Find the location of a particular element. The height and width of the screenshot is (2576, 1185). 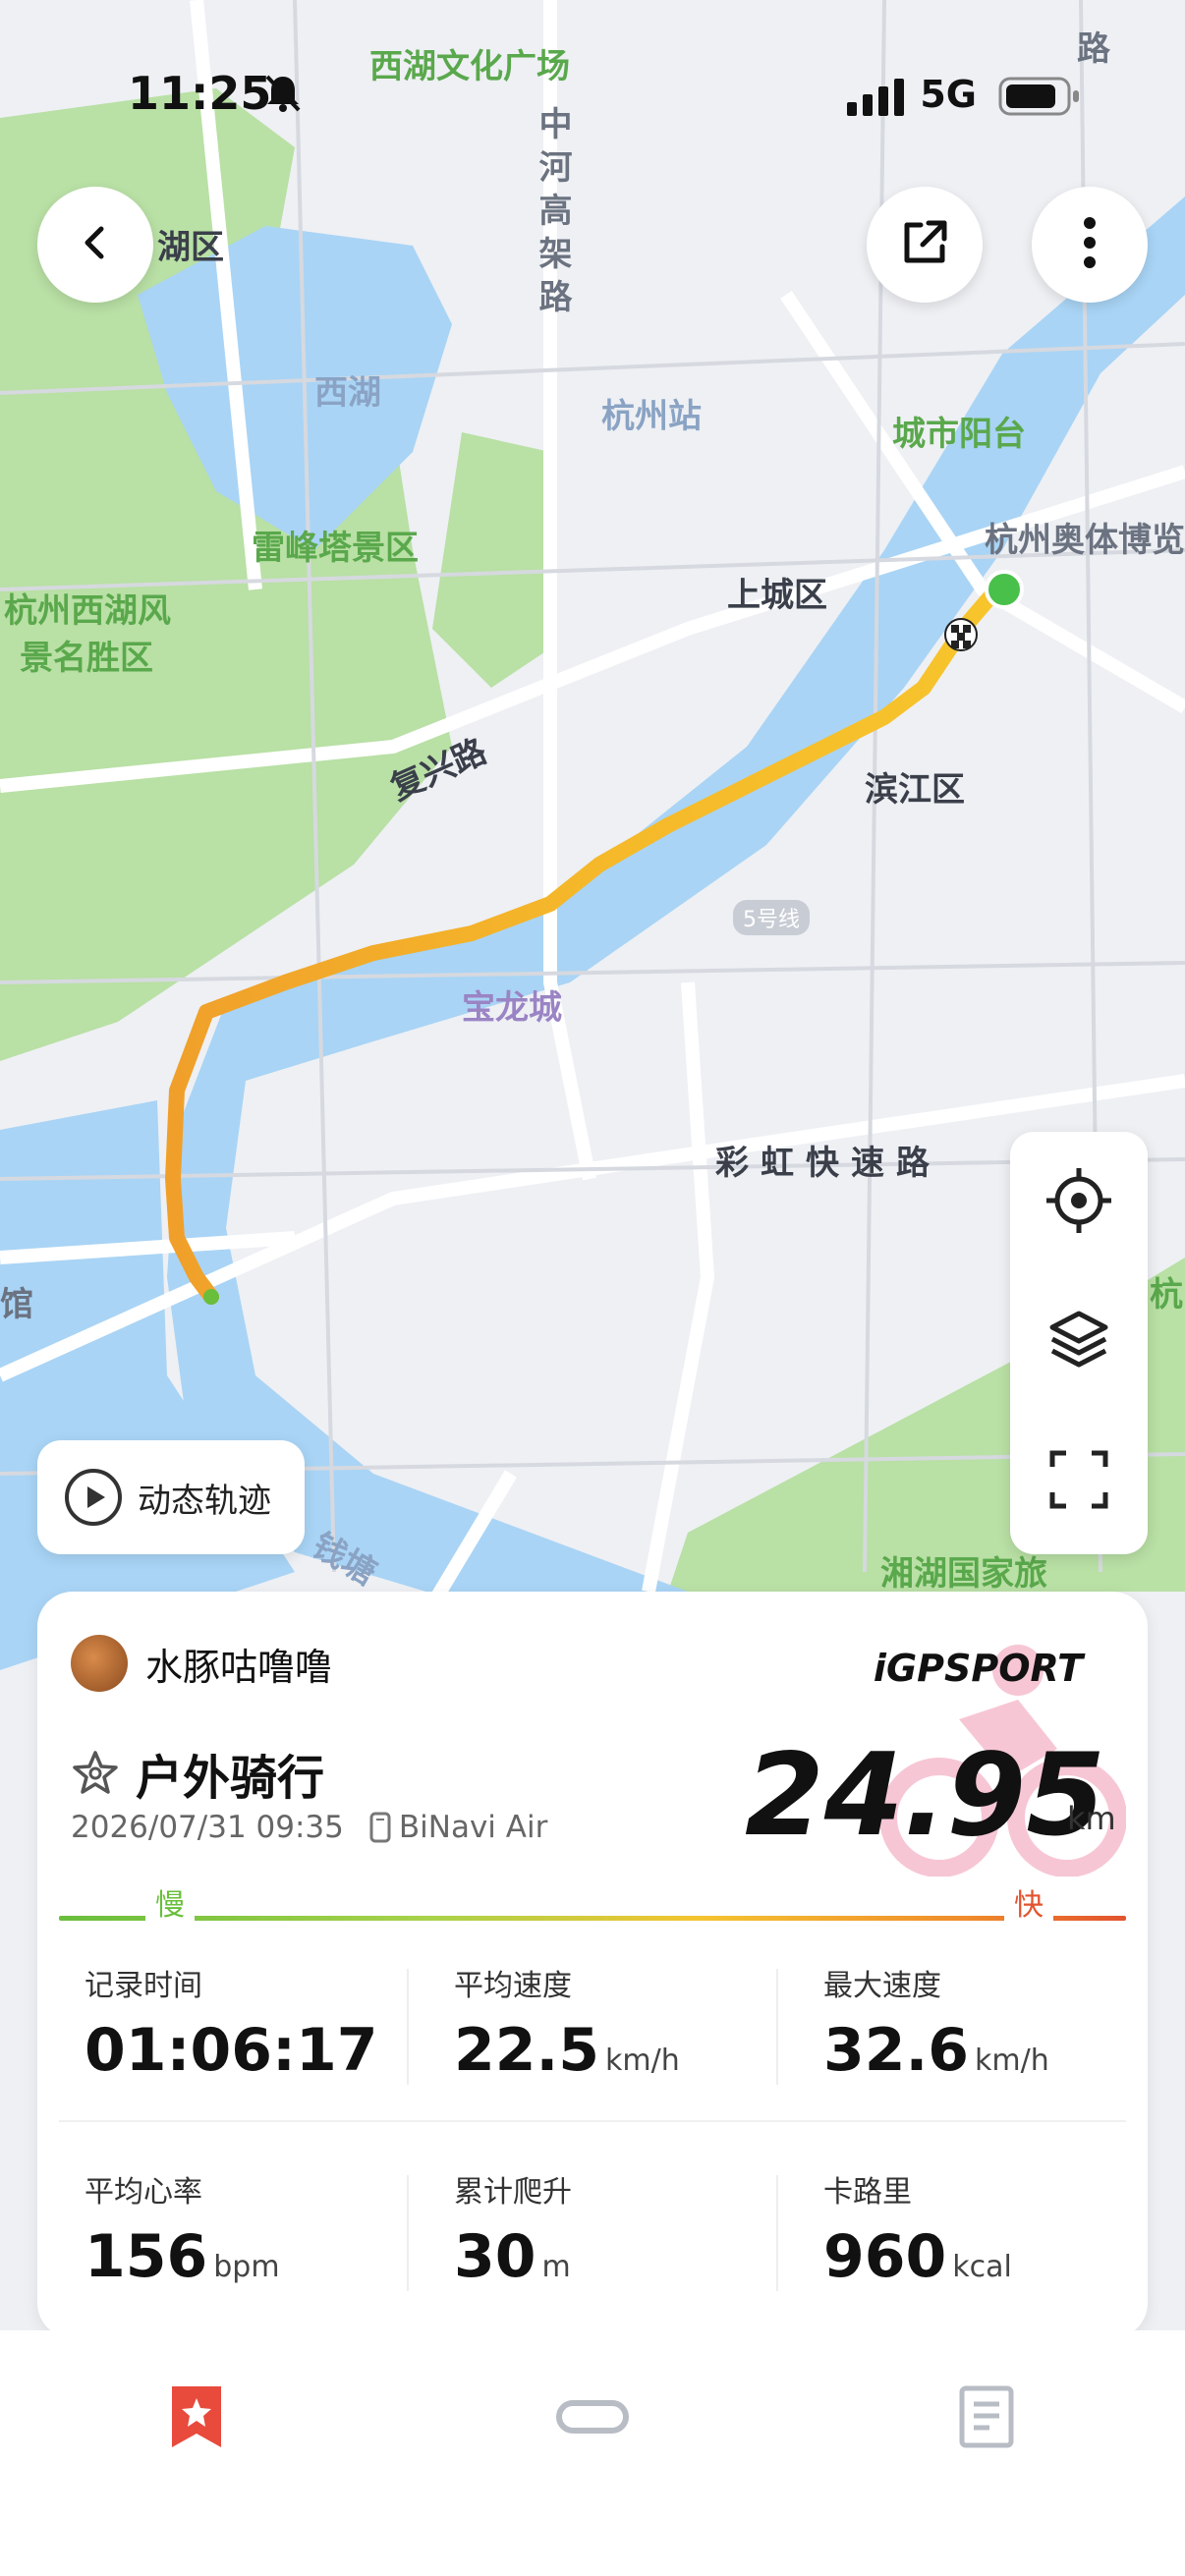

signal-icon is located at coordinates (877, 98).